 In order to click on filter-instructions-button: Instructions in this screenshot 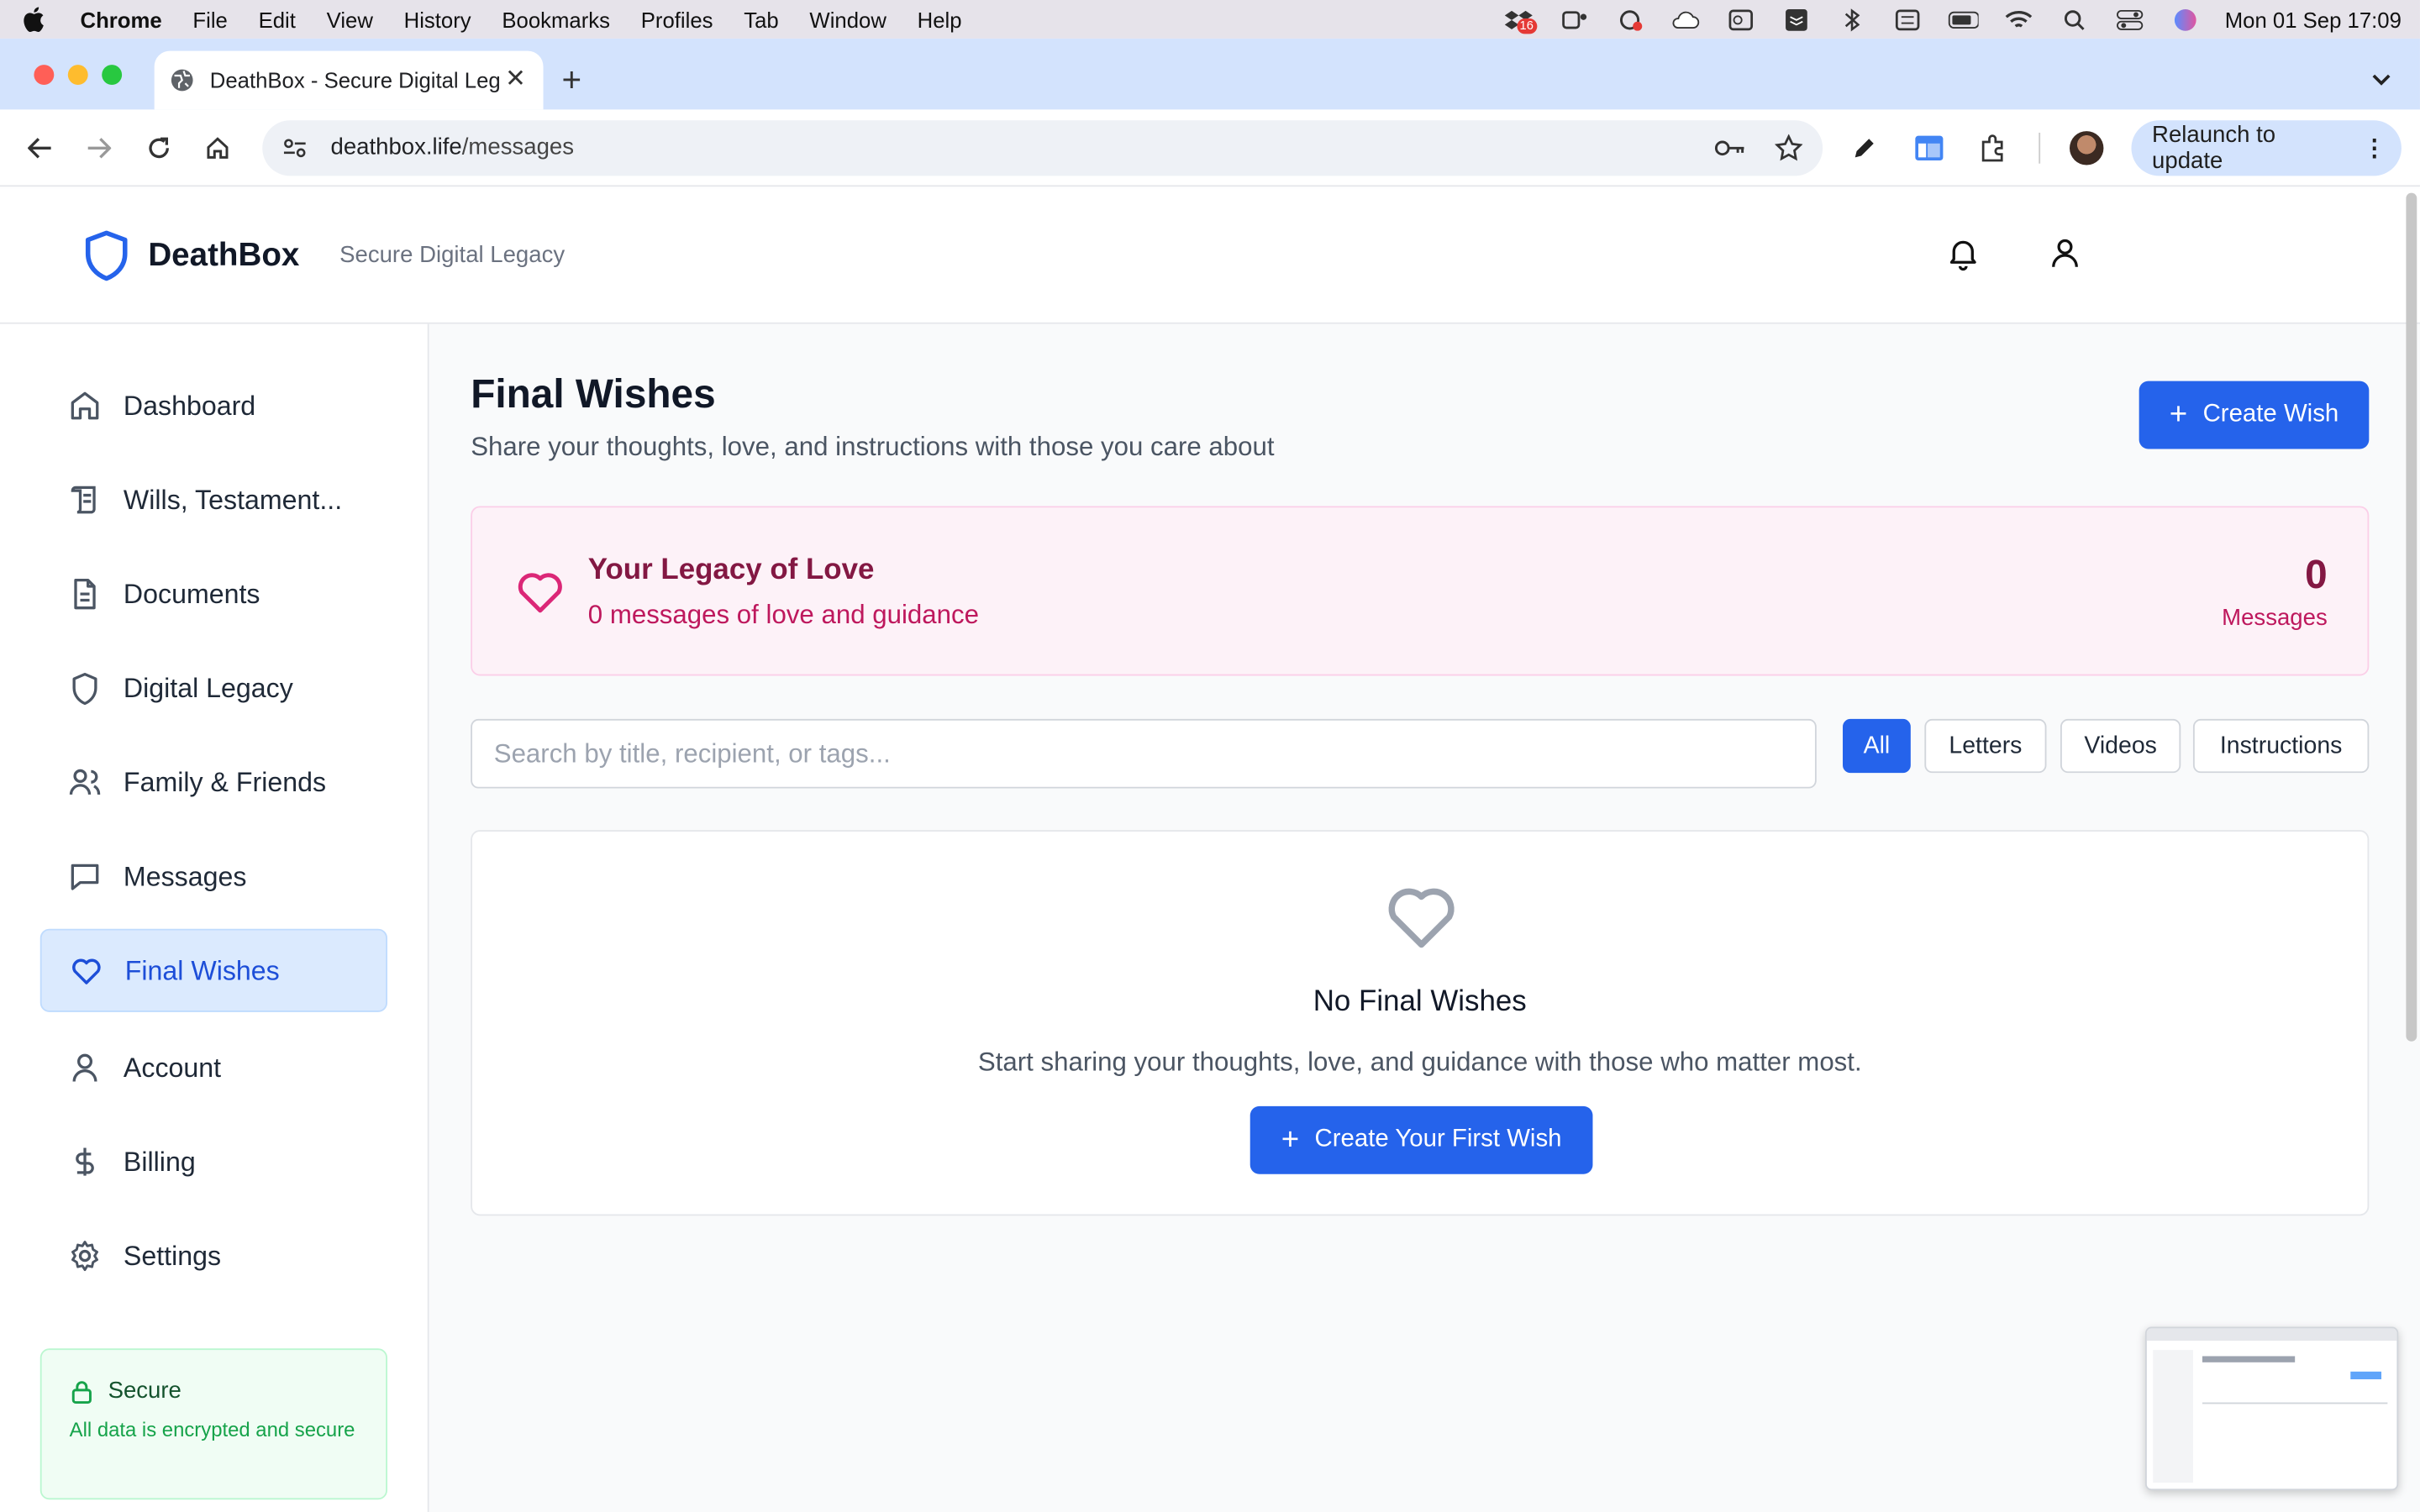, I will do `click(2281, 746)`.